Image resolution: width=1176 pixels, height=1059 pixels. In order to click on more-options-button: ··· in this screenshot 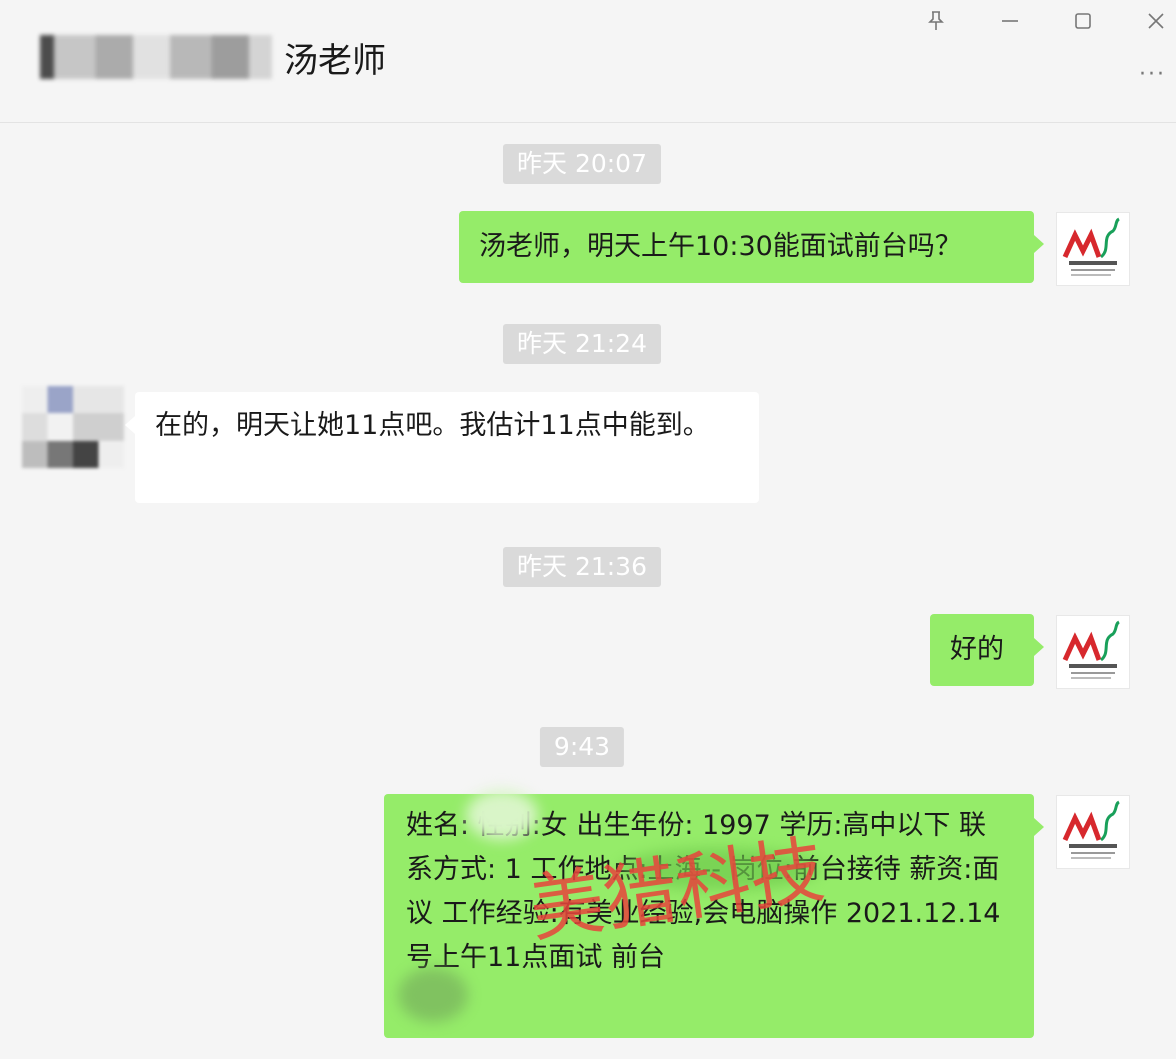, I will do `click(1152, 74)`.